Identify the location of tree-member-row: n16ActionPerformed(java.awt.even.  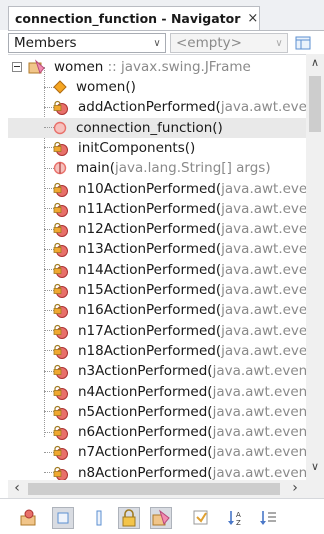
(157, 310).